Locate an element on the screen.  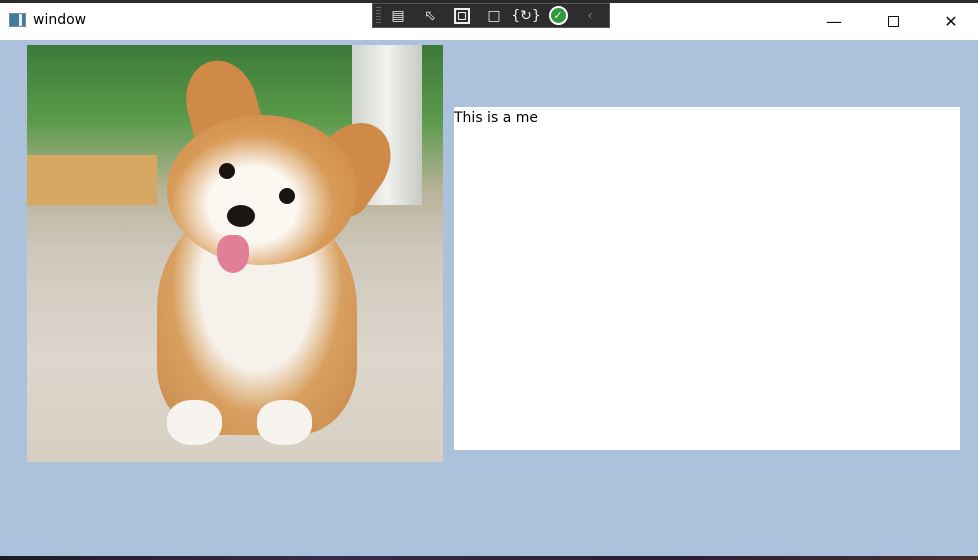
debug-toolbar: ▤ ⬁ □ {↻} ✓ ‹ is located at coordinates (491, 15).